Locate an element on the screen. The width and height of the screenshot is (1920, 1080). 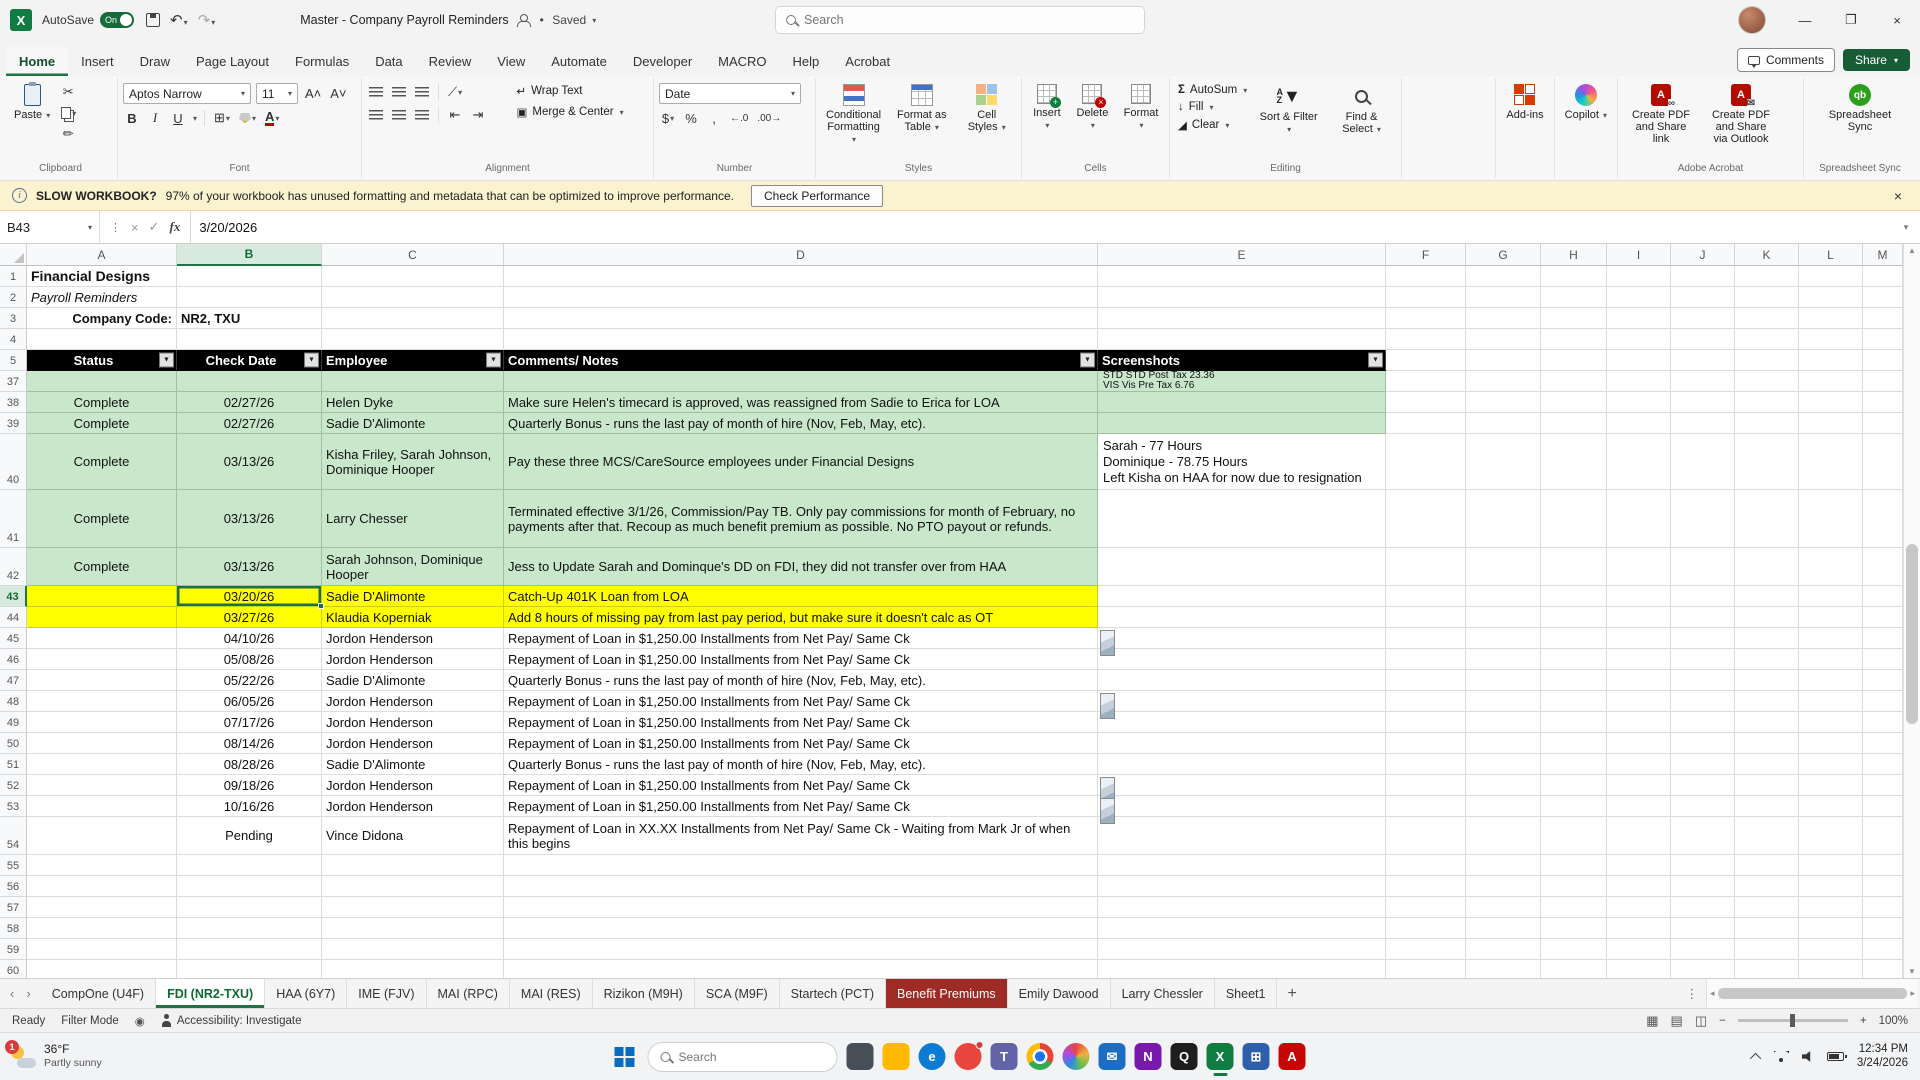
cell-H43 is located at coordinates (1574, 596).